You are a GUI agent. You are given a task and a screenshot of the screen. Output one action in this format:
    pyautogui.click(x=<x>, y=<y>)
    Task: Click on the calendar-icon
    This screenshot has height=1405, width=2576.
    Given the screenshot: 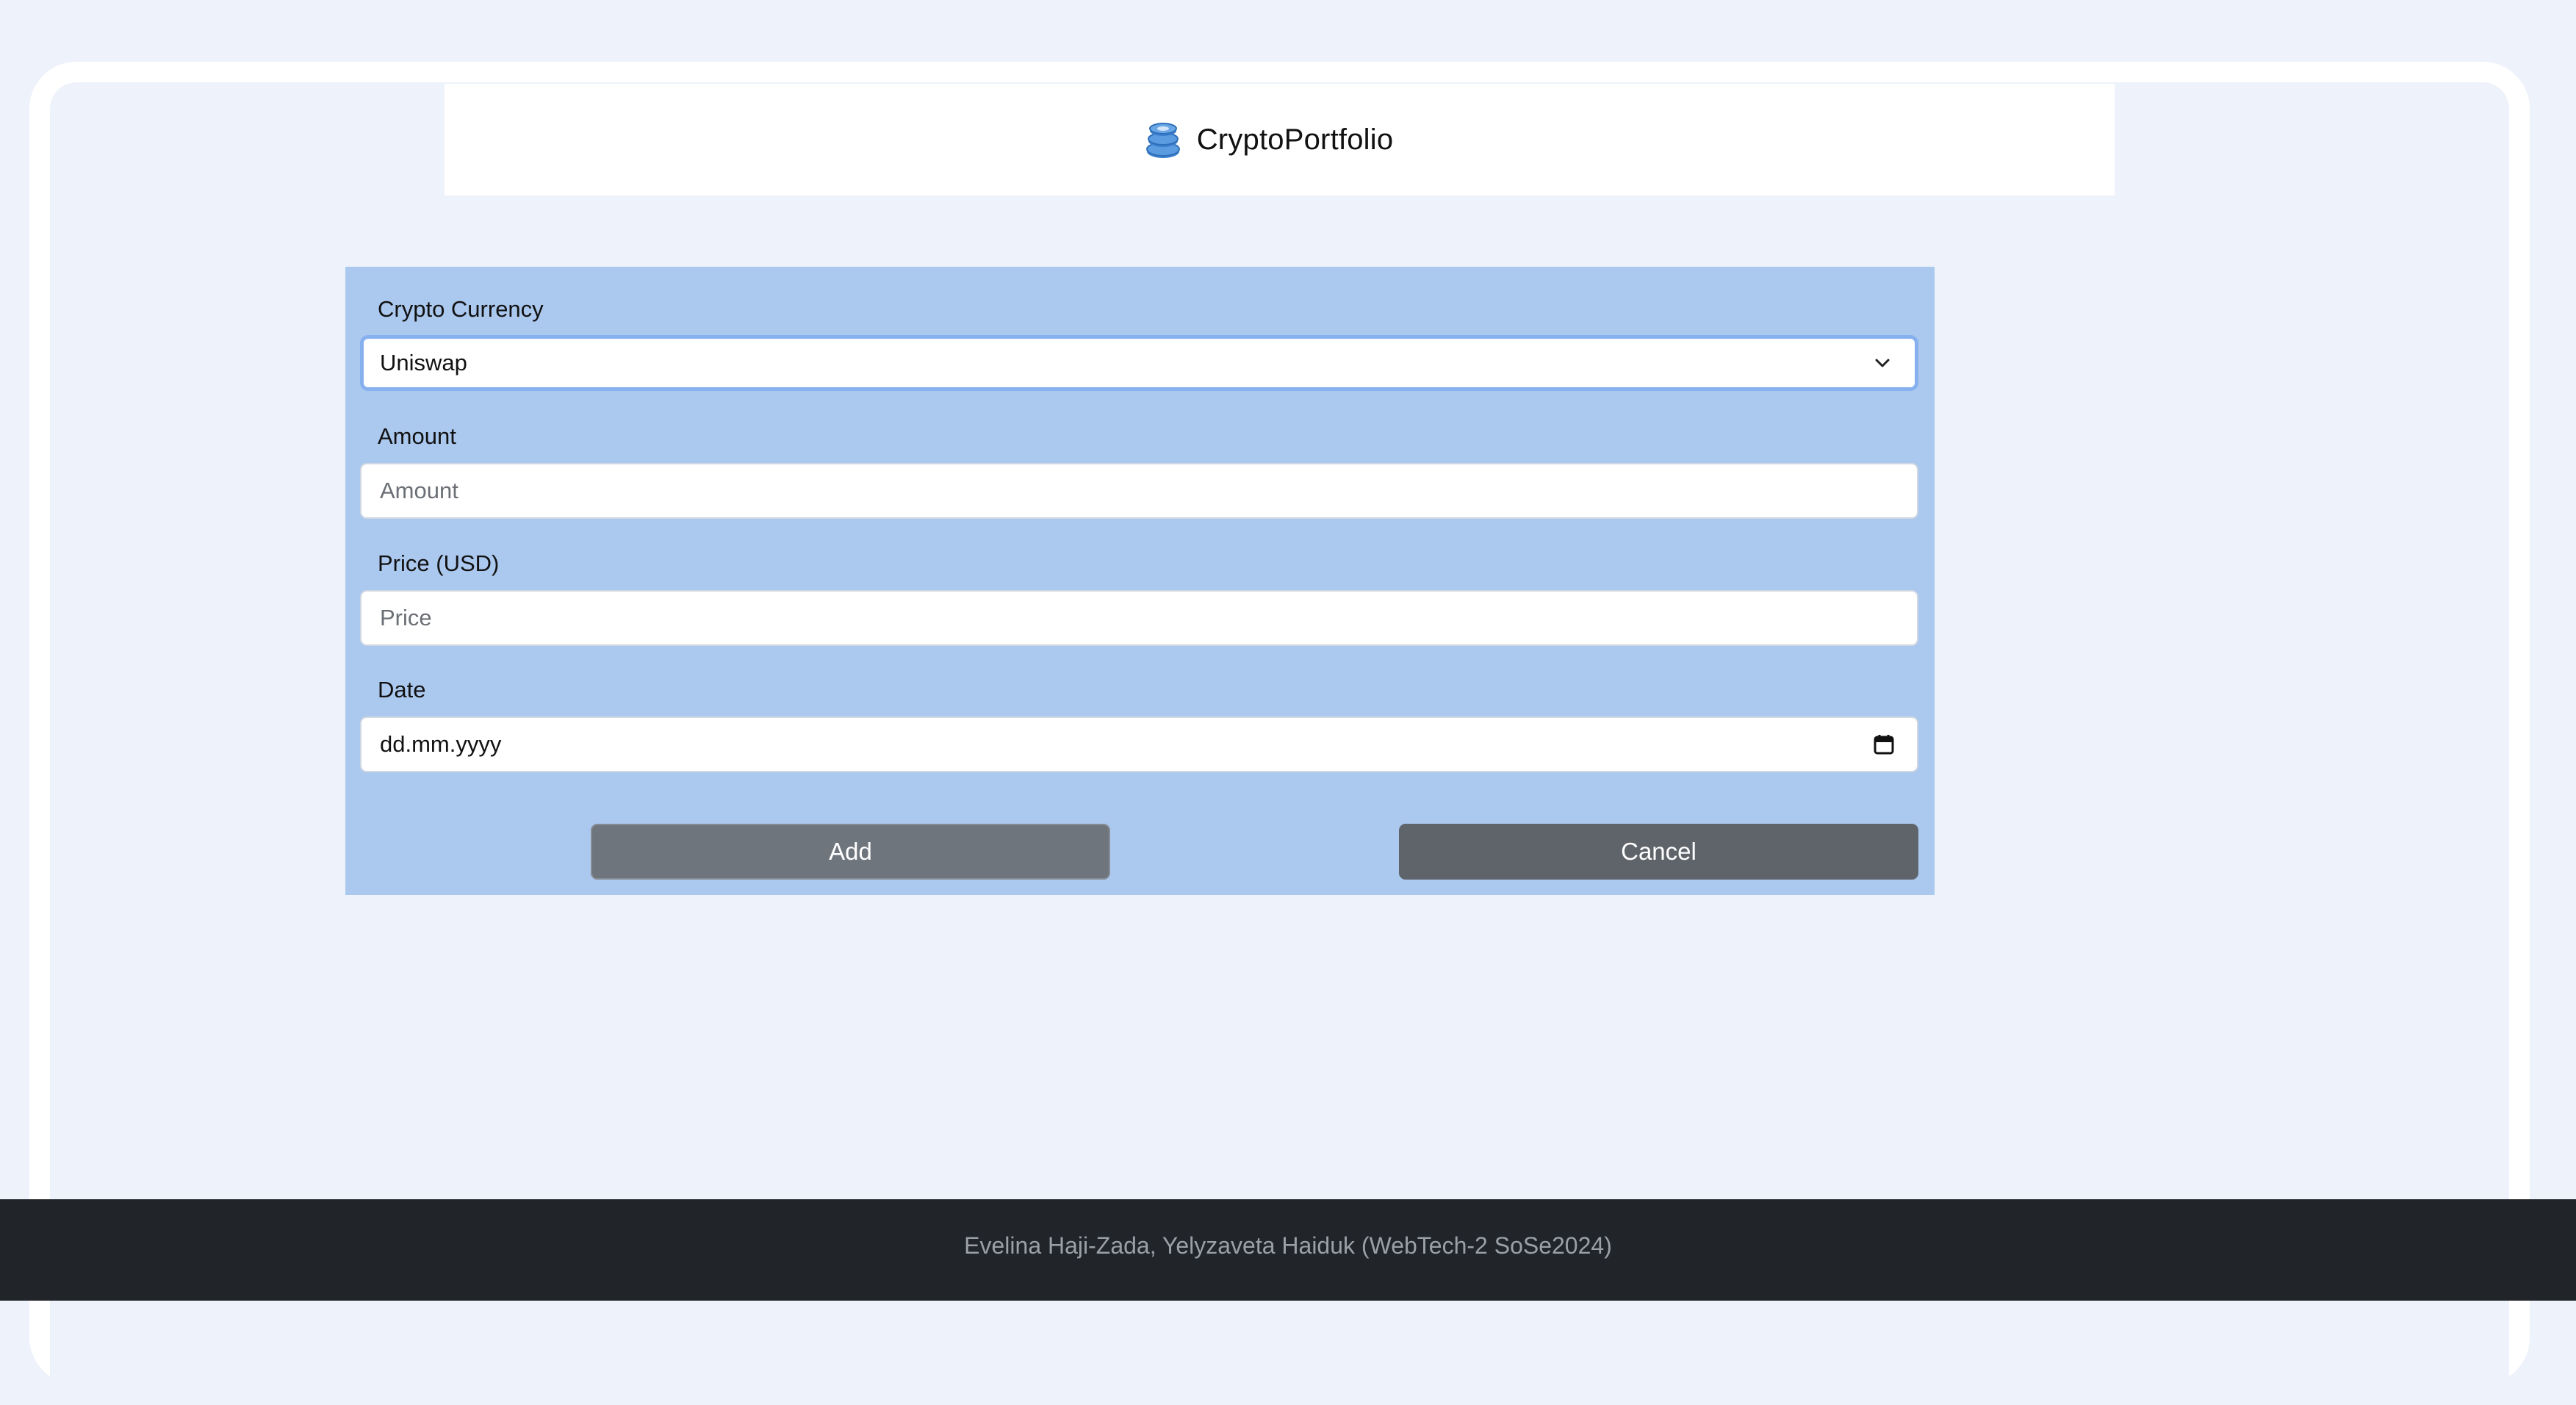 What is the action you would take?
    pyautogui.click(x=1884, y=744)
    